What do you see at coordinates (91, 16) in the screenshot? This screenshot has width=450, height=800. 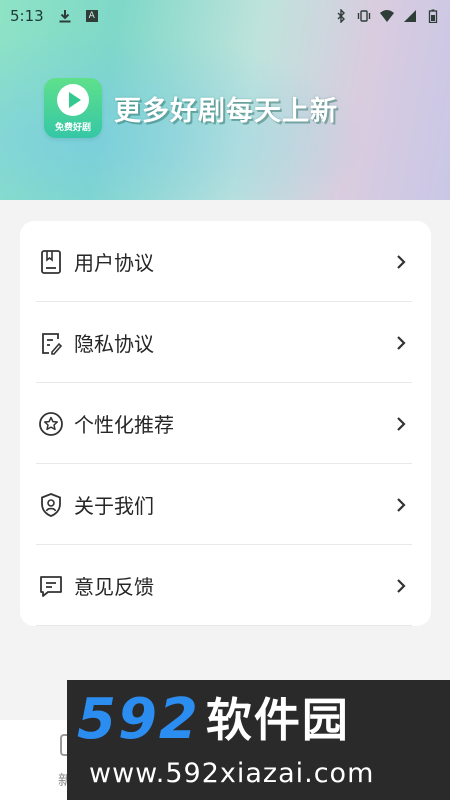 I see `a-badge-icon: A` at bounding box center [91, 16].